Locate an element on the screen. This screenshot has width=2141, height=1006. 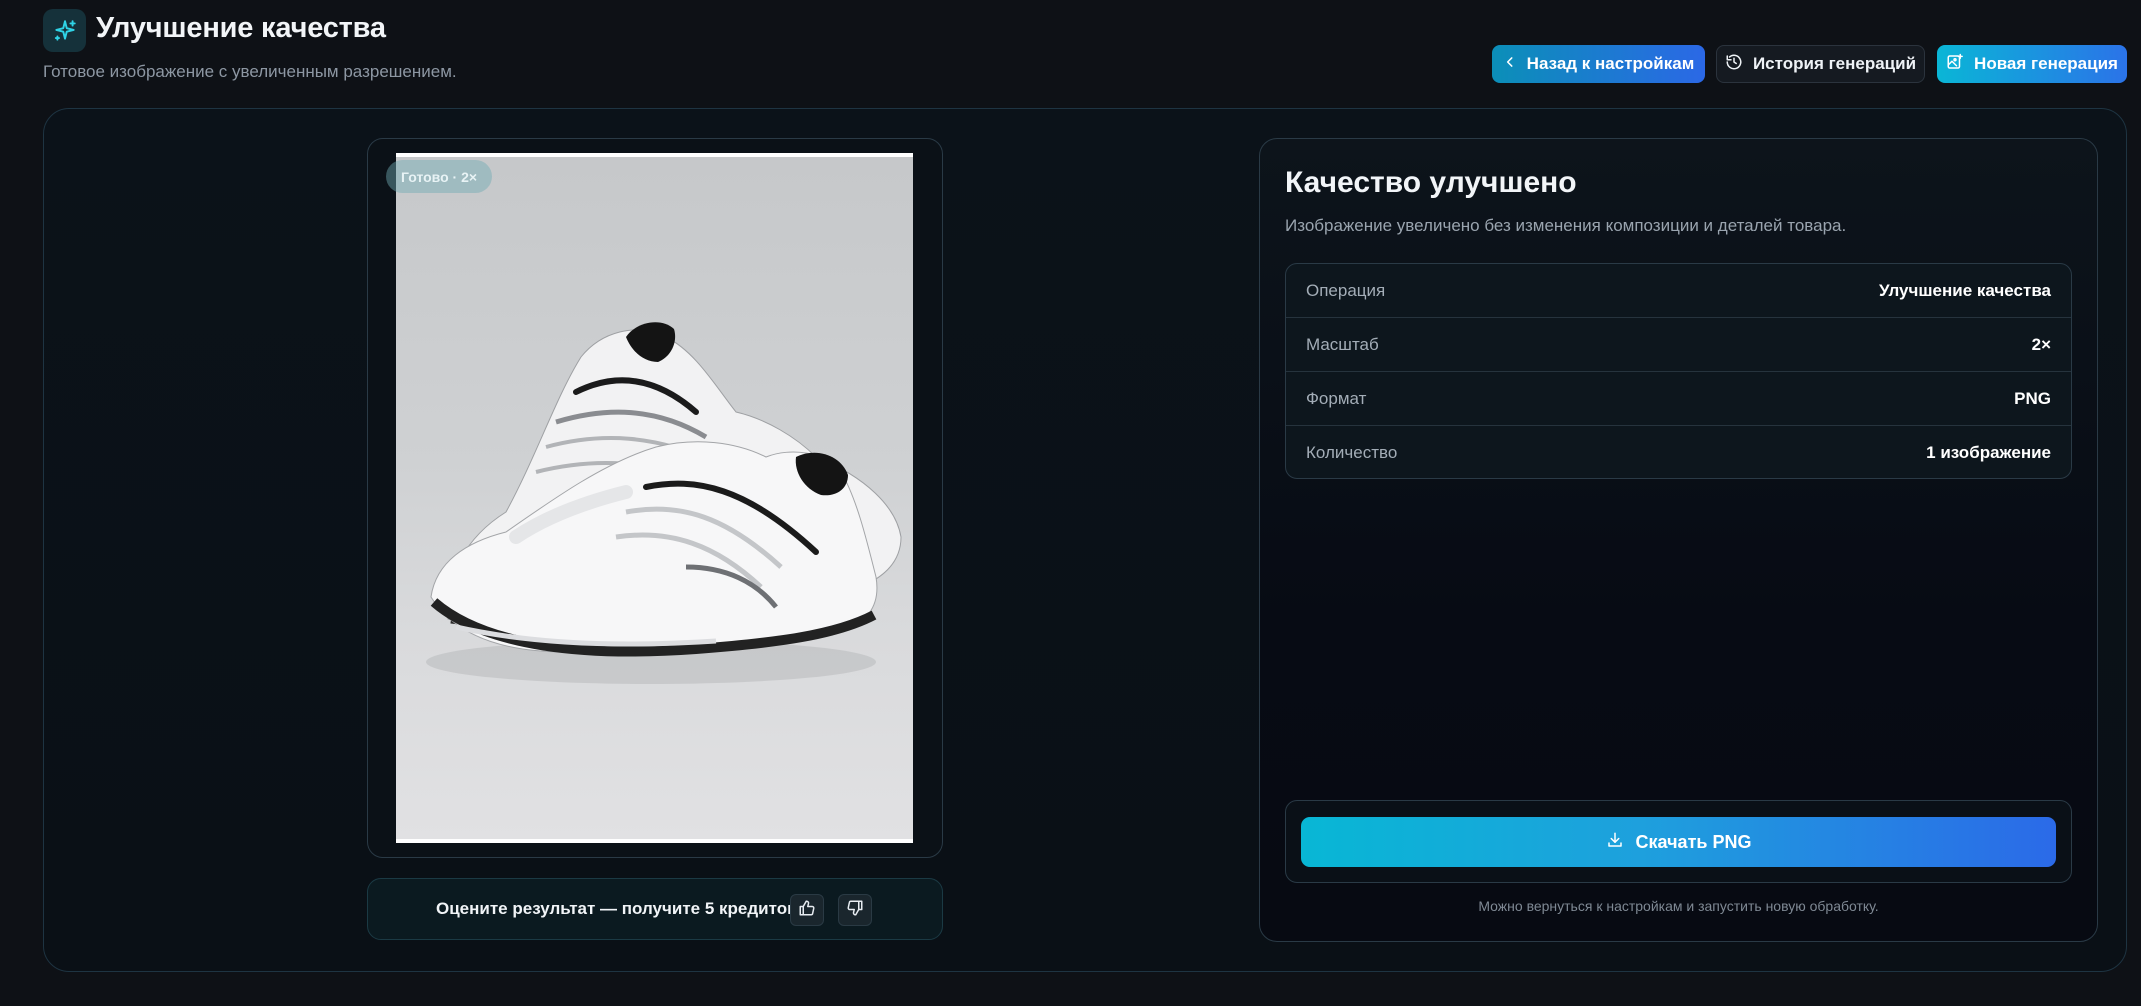
thumbs-up-icon is located at coordinates (807, 910).